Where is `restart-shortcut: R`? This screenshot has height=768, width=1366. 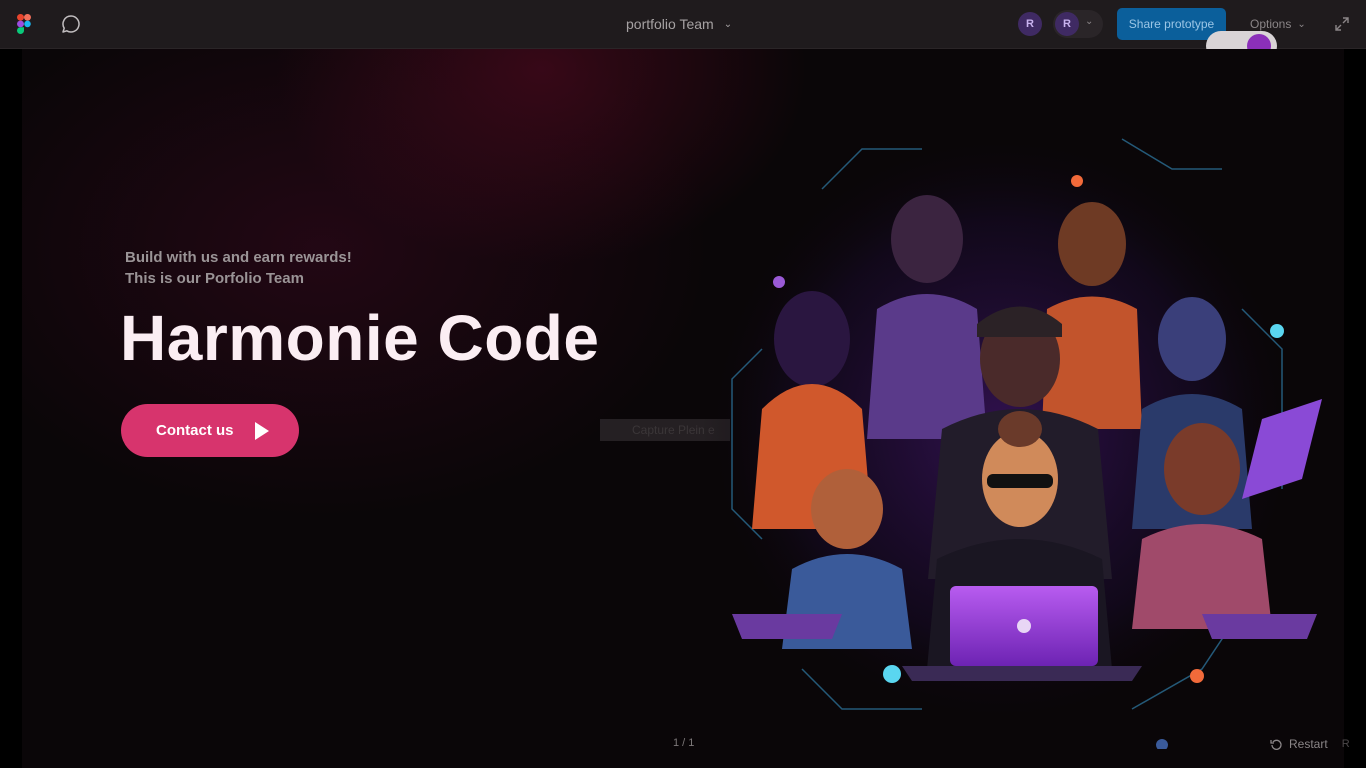
restart-shortcut: R is located at coordinates (1345, 744).